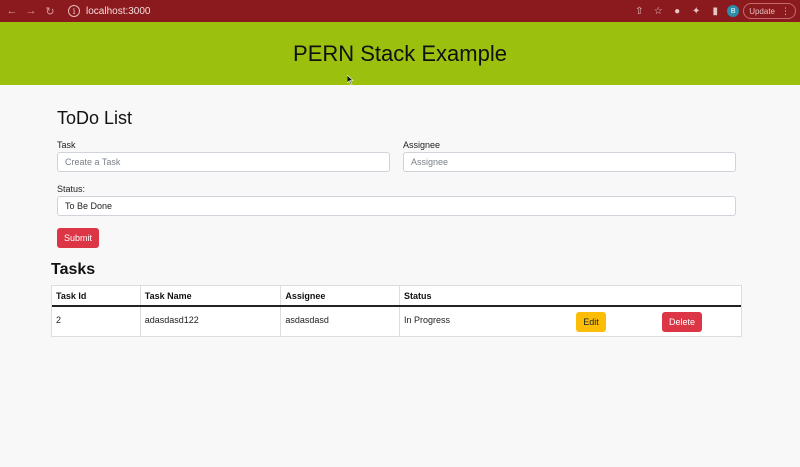 This screenshot has height=467, width=800. Describe the element at coordinates (71, 189) in the screenshot. I see `status-label: Status:` at that location.